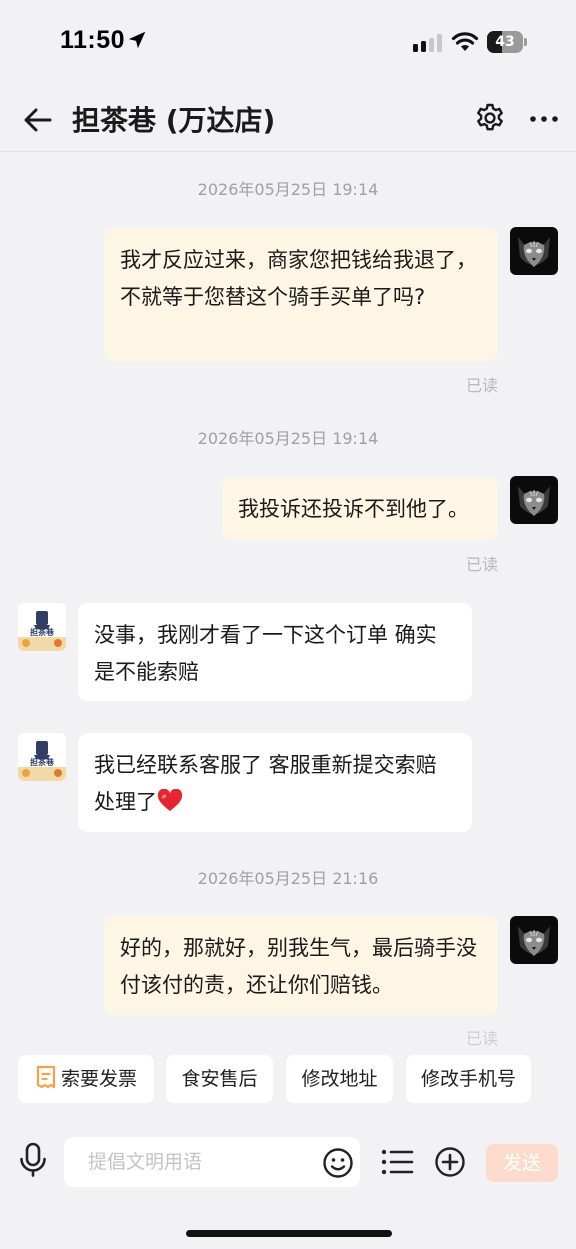 This screenshot has width=576, height=1249. I want to click on quick-action-modify-address: 修改地址, so click(339, 1079).